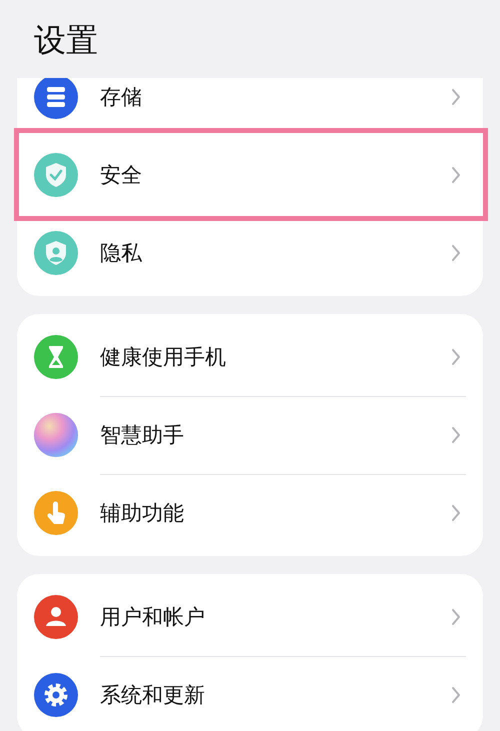  I want to click on page-title: 设置, so click(66, 40).